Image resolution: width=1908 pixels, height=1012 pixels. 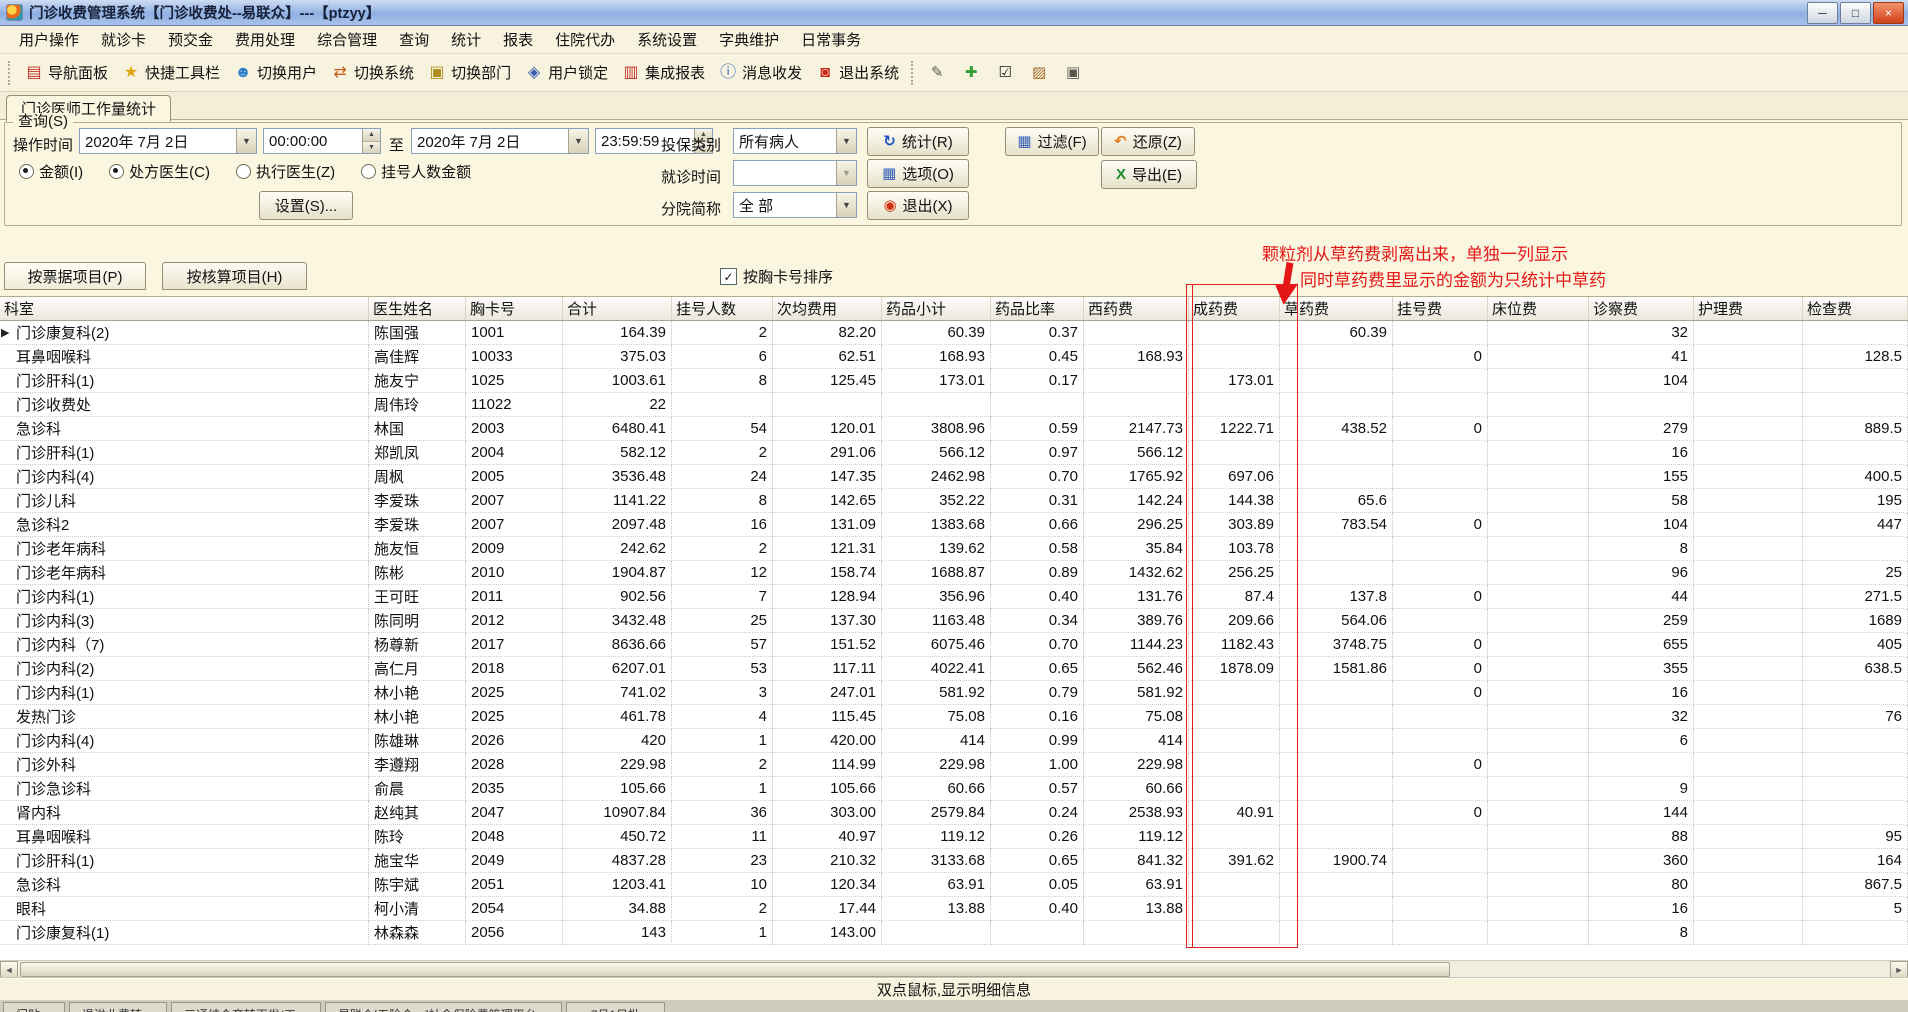 What do you see at coordinates (1148, 141) in the screenshot?
I see `restore-button: ↶ 还原(Z)` at bounding box center [1148, 141].